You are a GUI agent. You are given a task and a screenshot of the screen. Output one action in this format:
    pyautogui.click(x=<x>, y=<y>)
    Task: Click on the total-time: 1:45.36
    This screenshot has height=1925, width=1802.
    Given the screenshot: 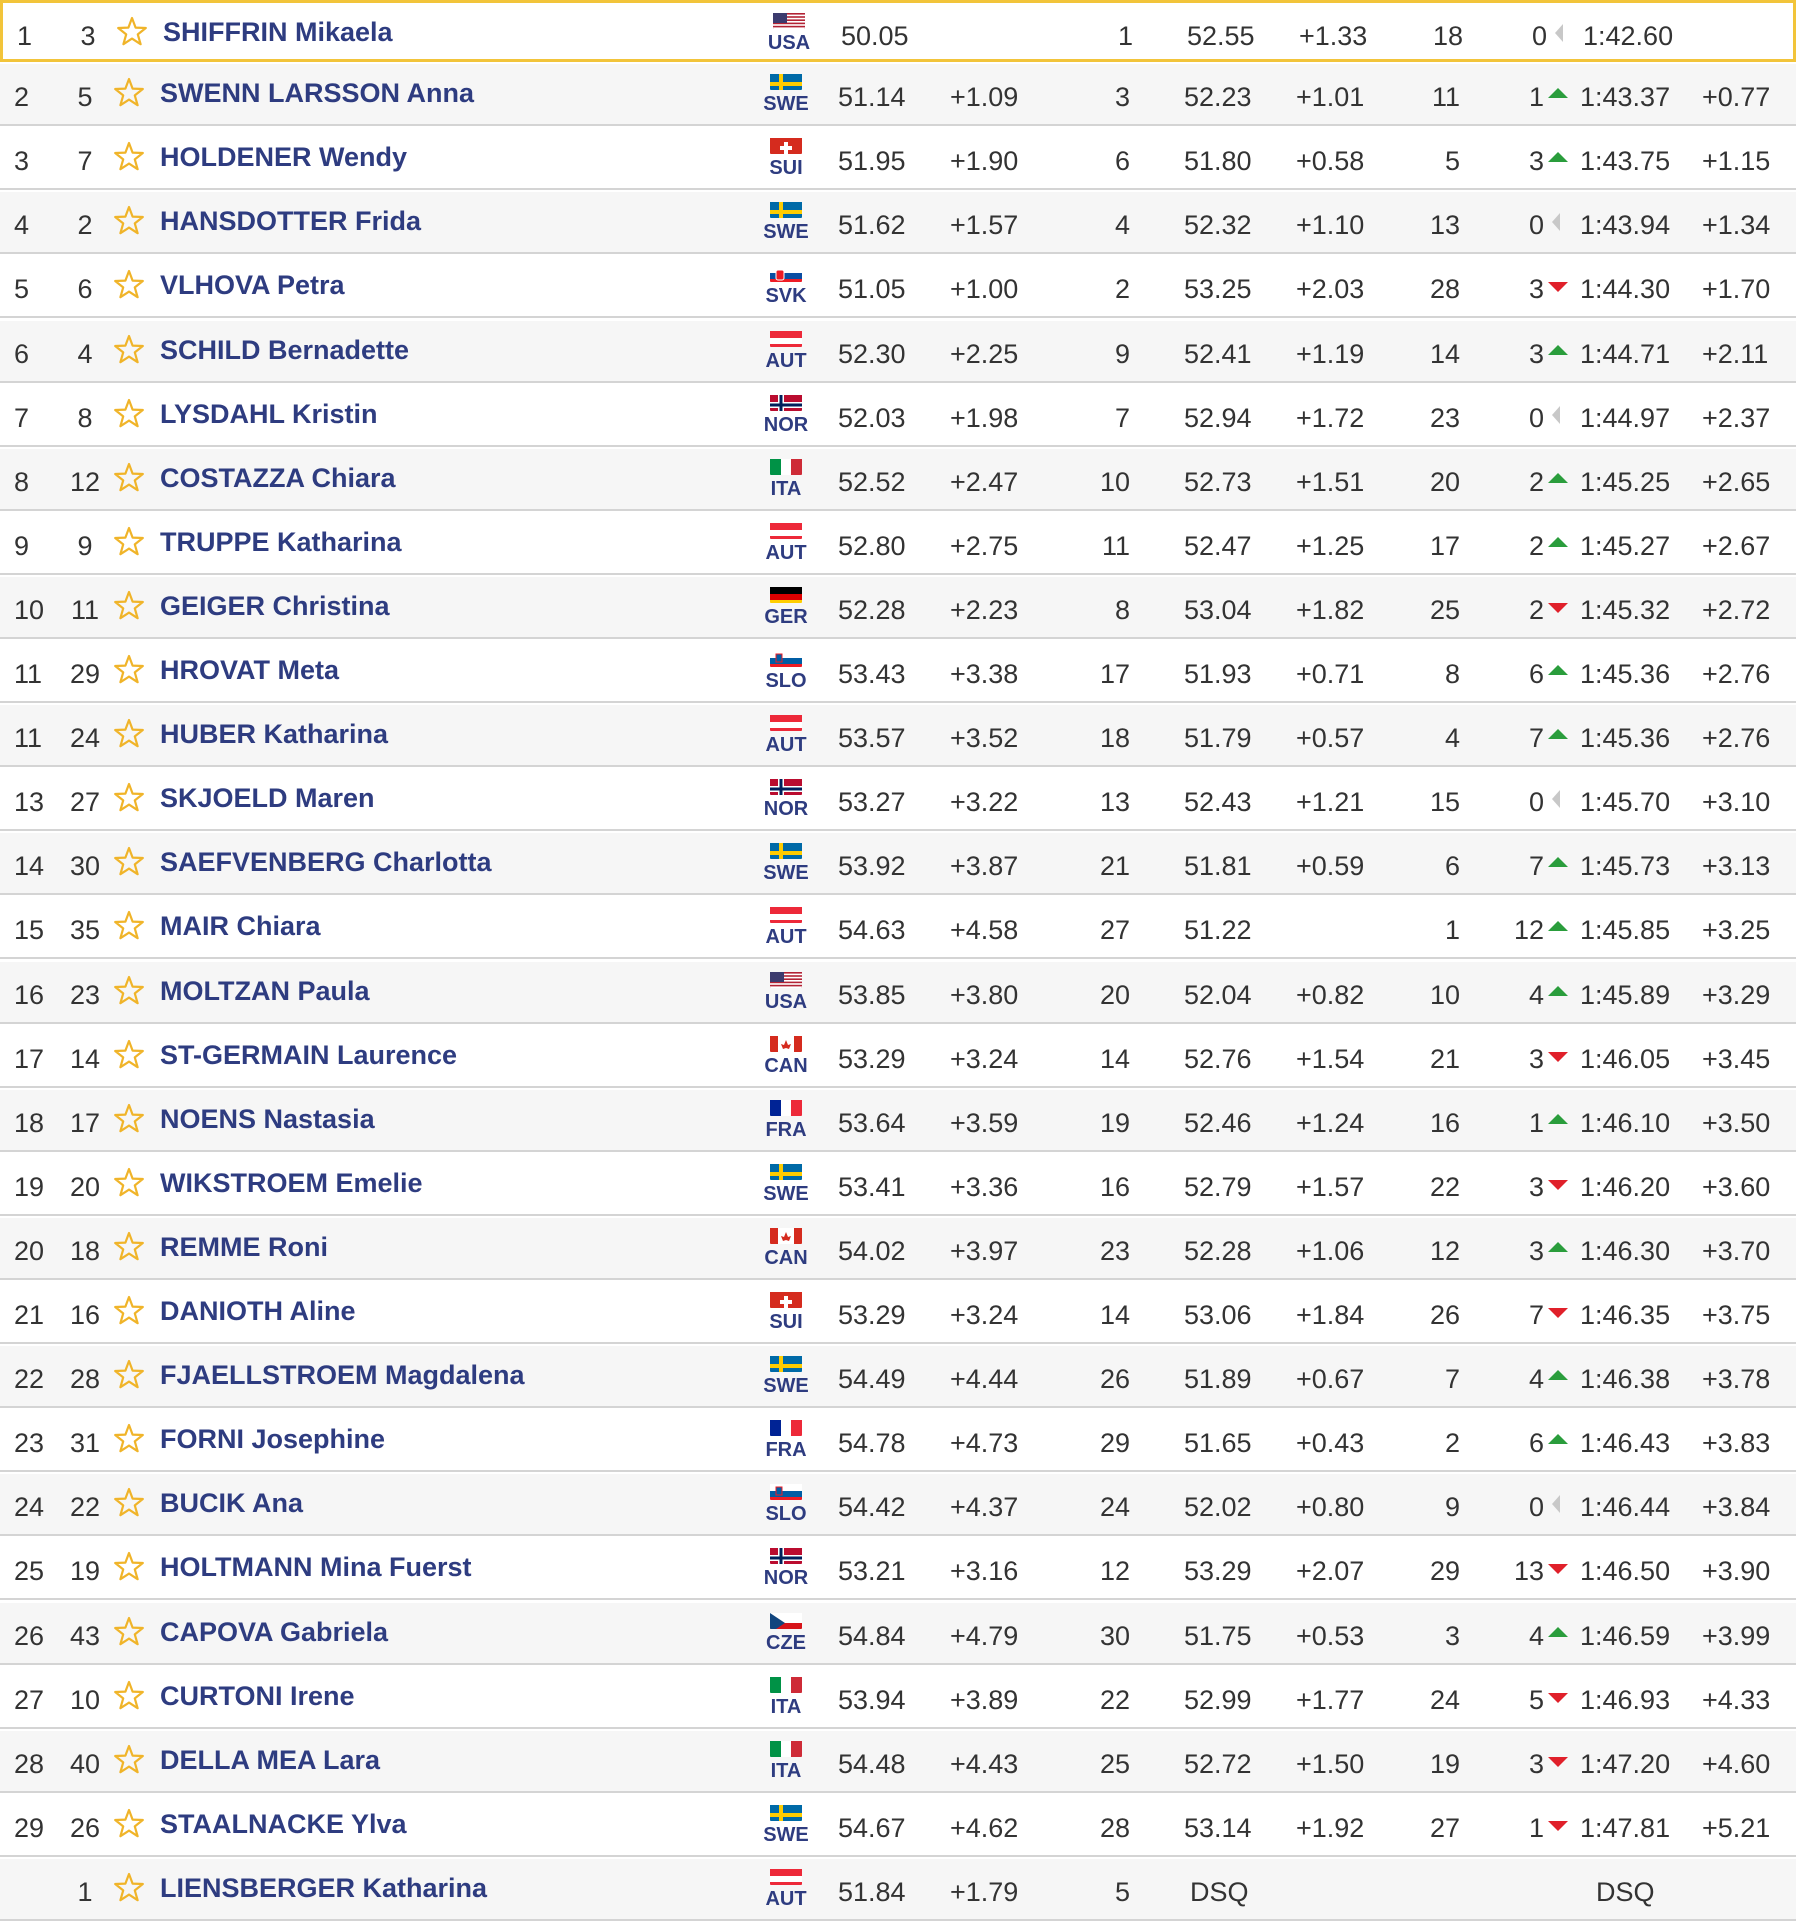 What is the action you would take?
    pyautogui.click(x=1625, y=674)
    